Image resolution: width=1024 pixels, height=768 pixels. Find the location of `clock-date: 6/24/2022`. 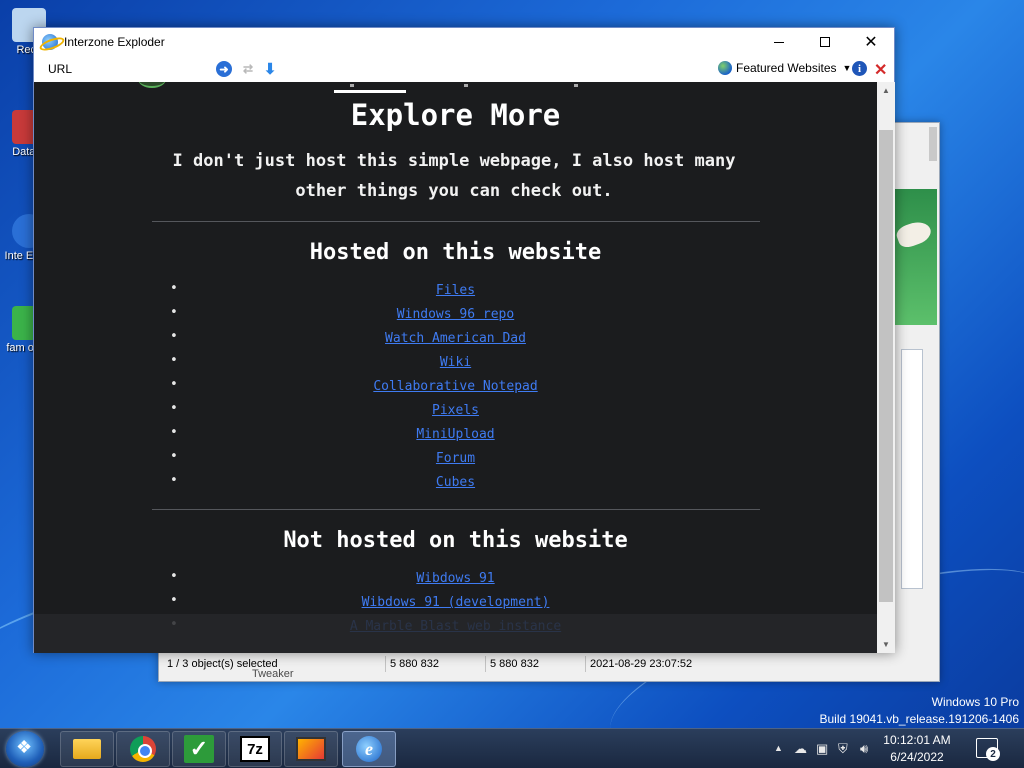

clock-date: 6/24/2022 is located at coordinates (917, 757).